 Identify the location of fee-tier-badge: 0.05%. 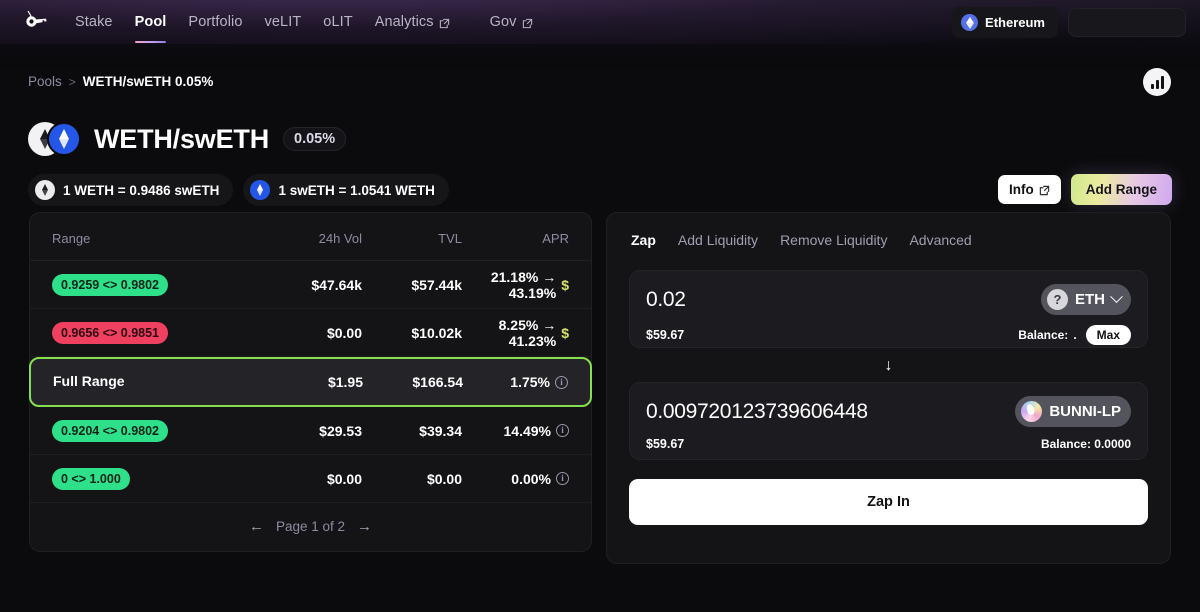
(315, 139).